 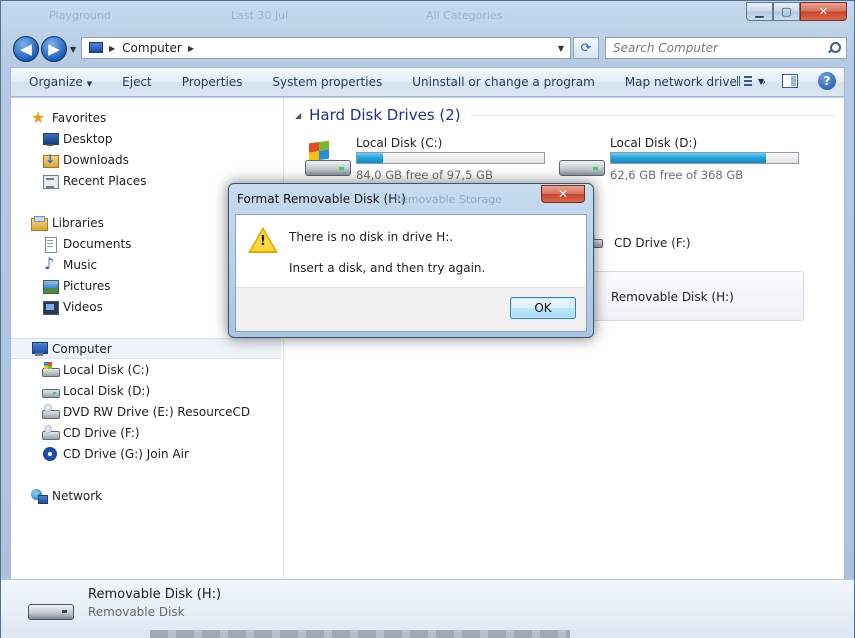 What do you see at coordinates (51, 369) in the screenshot?
I see `system-disk-icon` at bounding box center [51, 369].